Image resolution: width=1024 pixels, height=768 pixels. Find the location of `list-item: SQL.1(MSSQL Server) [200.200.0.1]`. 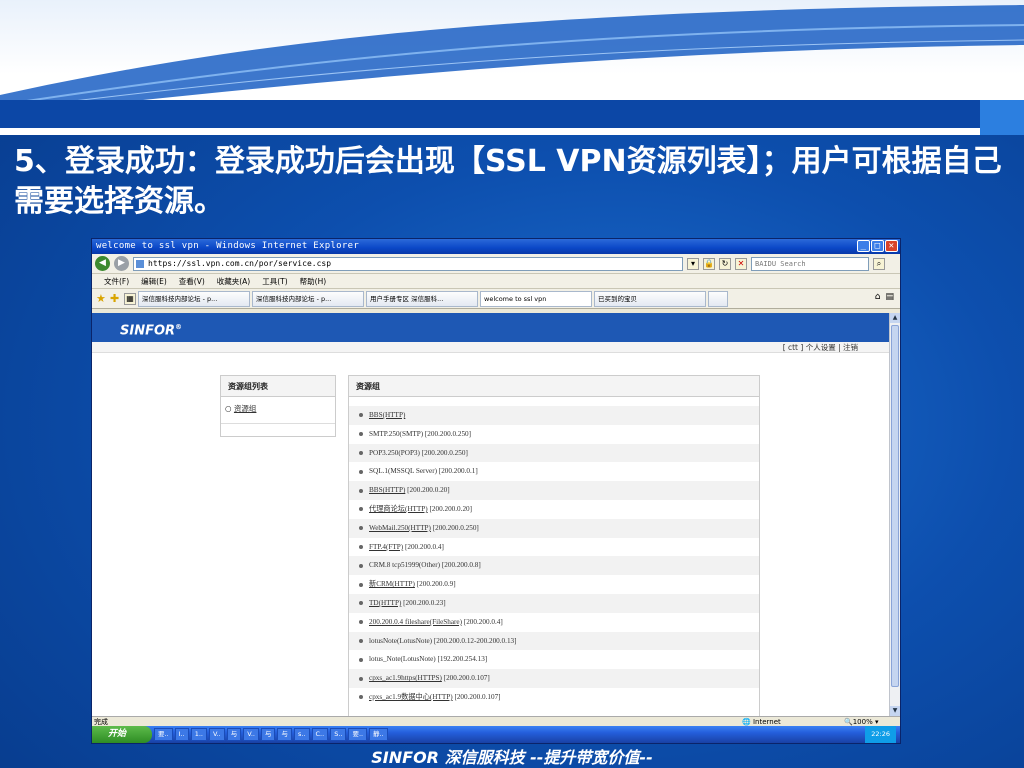

list-item: SQL.1(MSSQL Server) [200.200.0.1] is located at coordinates (554, 471).